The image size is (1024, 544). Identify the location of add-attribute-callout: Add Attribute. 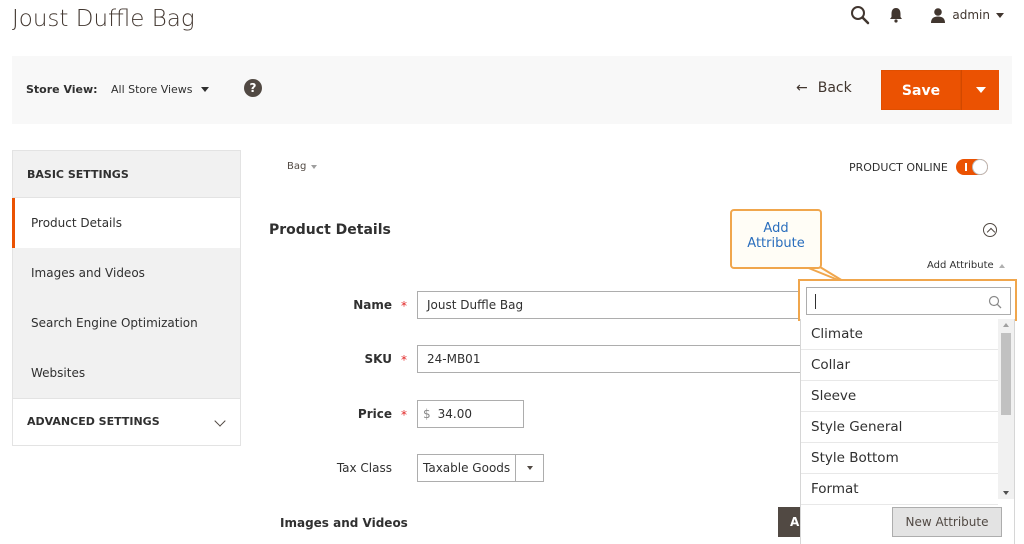
(776, 239).